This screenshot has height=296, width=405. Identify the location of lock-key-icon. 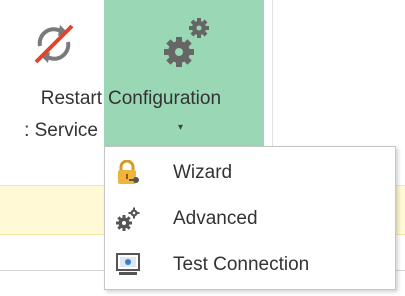
(128, 172).